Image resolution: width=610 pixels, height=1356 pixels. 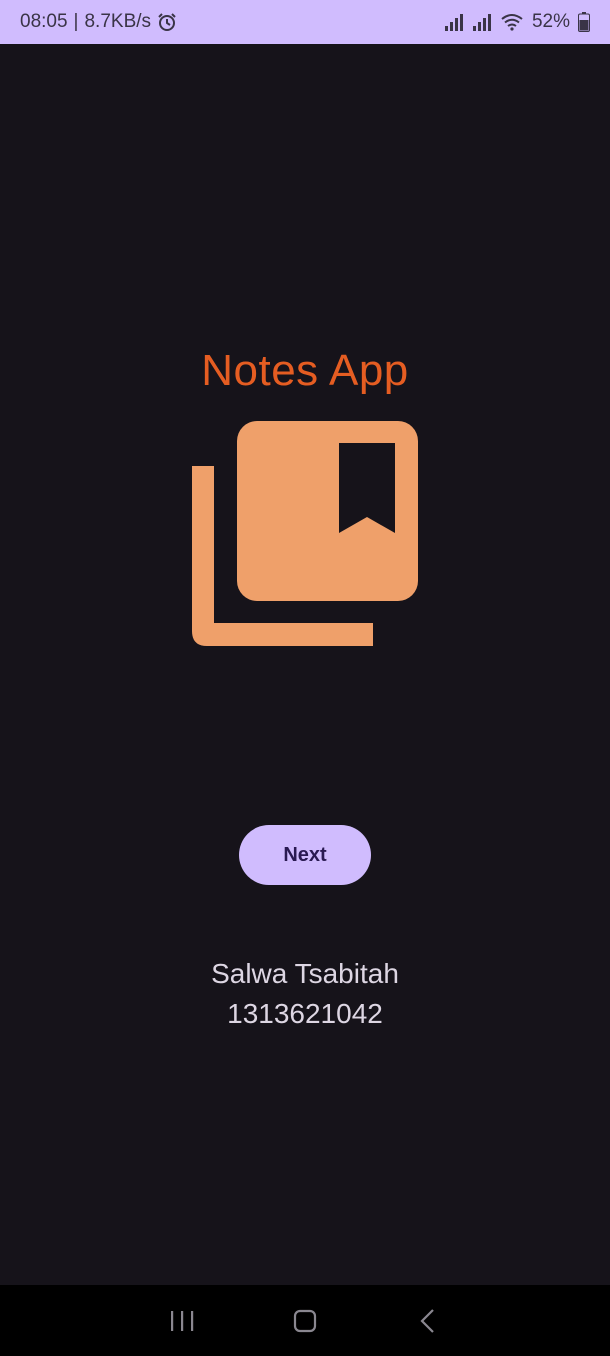 What do you see at coordinates (182, 1321) in the screenshot?
I see `recent-apps-icon` at bounding box center [182, 1321].